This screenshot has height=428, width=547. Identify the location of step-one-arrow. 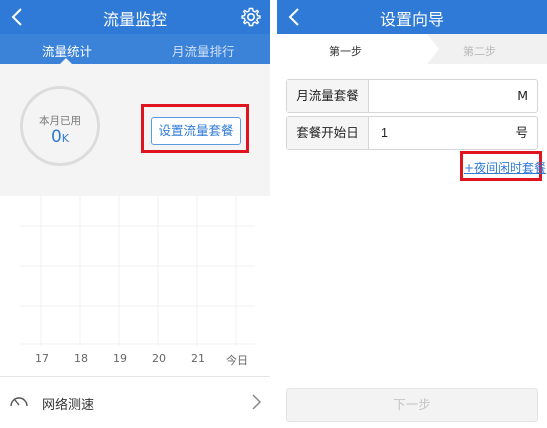
(433, 49).